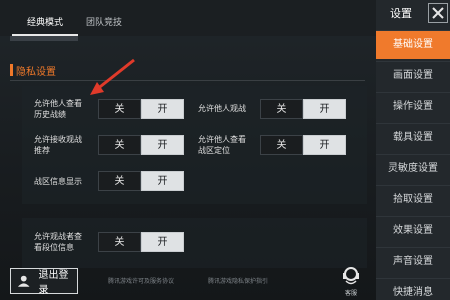  What do you see at coordinates (413, 168) in the screenshot?
I see `sidebar-item-sensitivity: 灵敏度设置` at bounding box center [413, 168].